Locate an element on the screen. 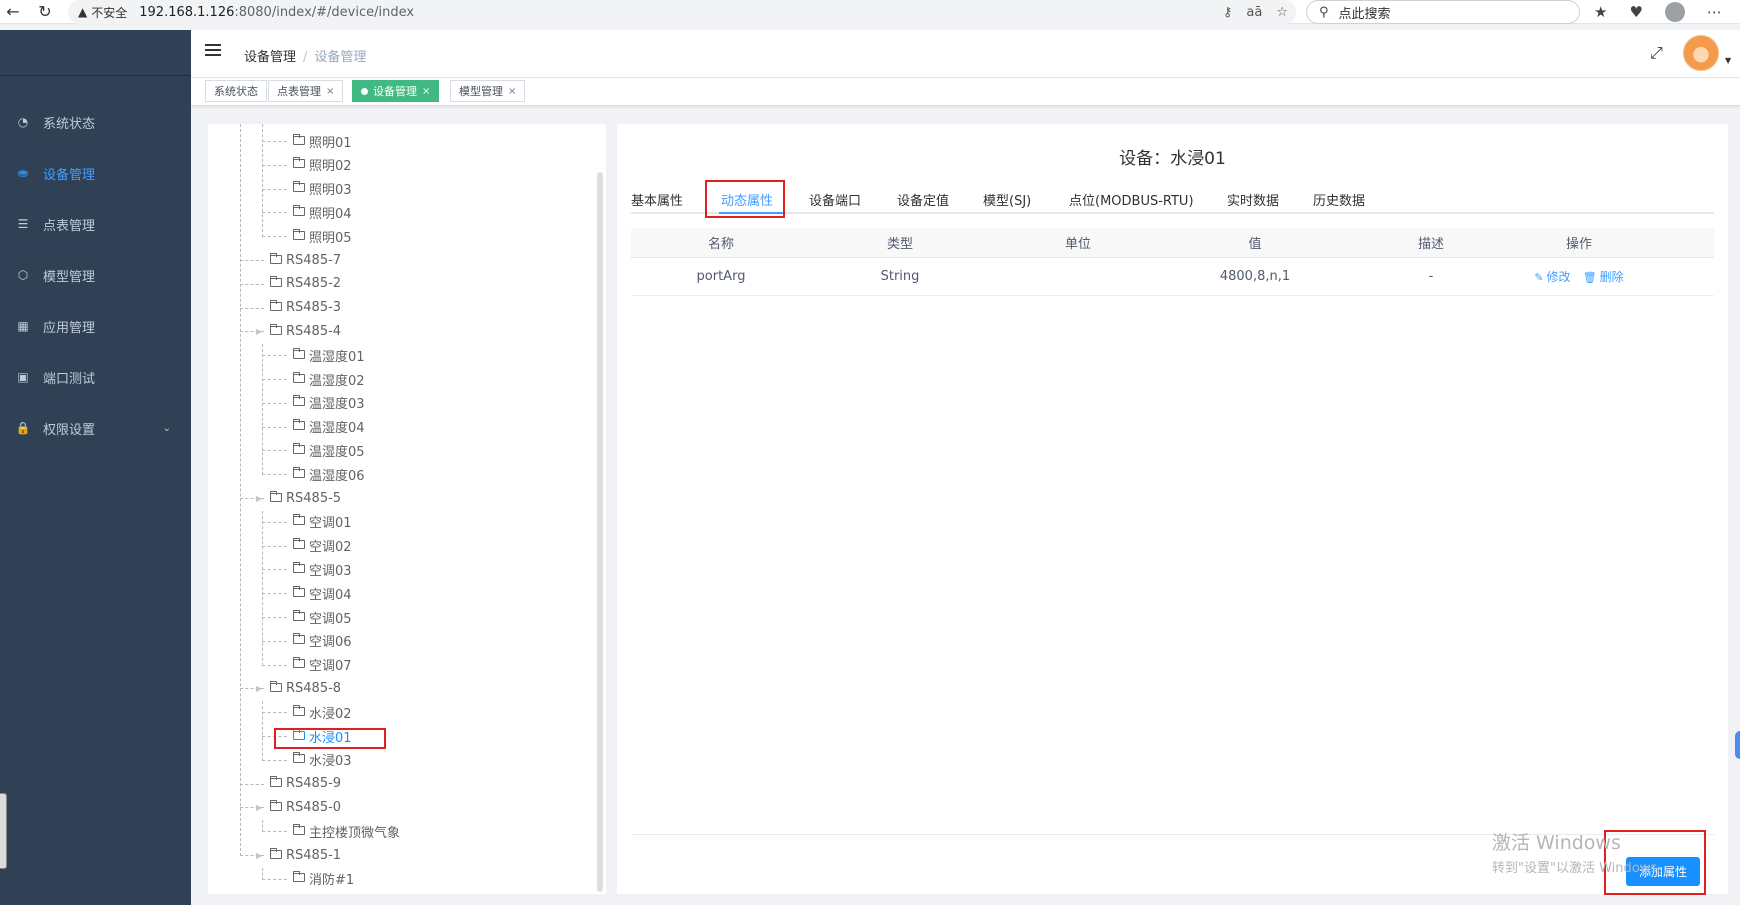 This screenshot has height=905, width=1740. sidebar-item-device-management: ⛂ 设备管理 is located at coordinates (95, 173).